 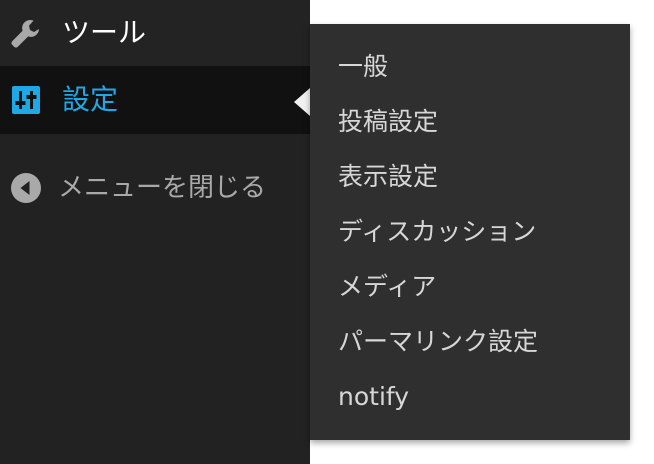 I want to click on sidebar-item-label: ツール, so click(x=104, y=32).